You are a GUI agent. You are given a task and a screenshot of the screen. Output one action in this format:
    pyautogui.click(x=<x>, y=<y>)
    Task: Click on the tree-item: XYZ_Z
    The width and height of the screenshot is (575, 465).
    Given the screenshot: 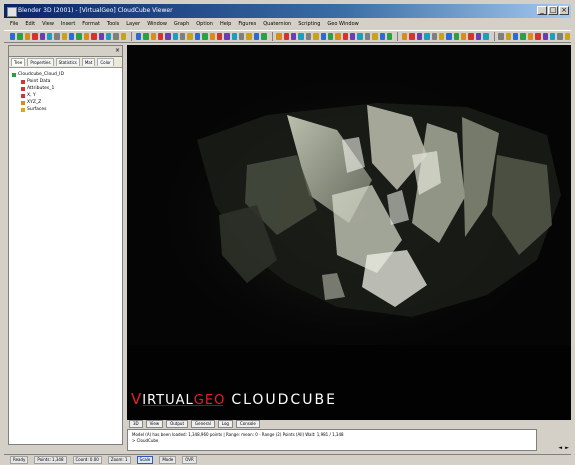 What is the action you would take?
    pyautogui.click(x=65, y=102)
    